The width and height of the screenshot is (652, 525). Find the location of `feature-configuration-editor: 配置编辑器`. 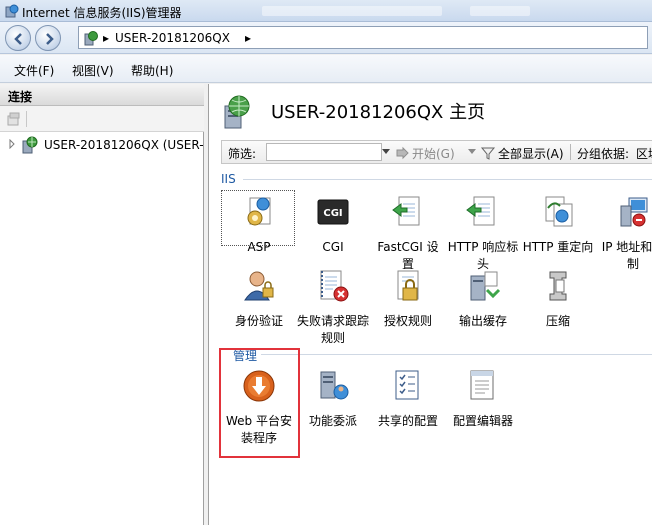

feature-configuration-editor: 配置编辑器 is located at coordinates (483, 399).